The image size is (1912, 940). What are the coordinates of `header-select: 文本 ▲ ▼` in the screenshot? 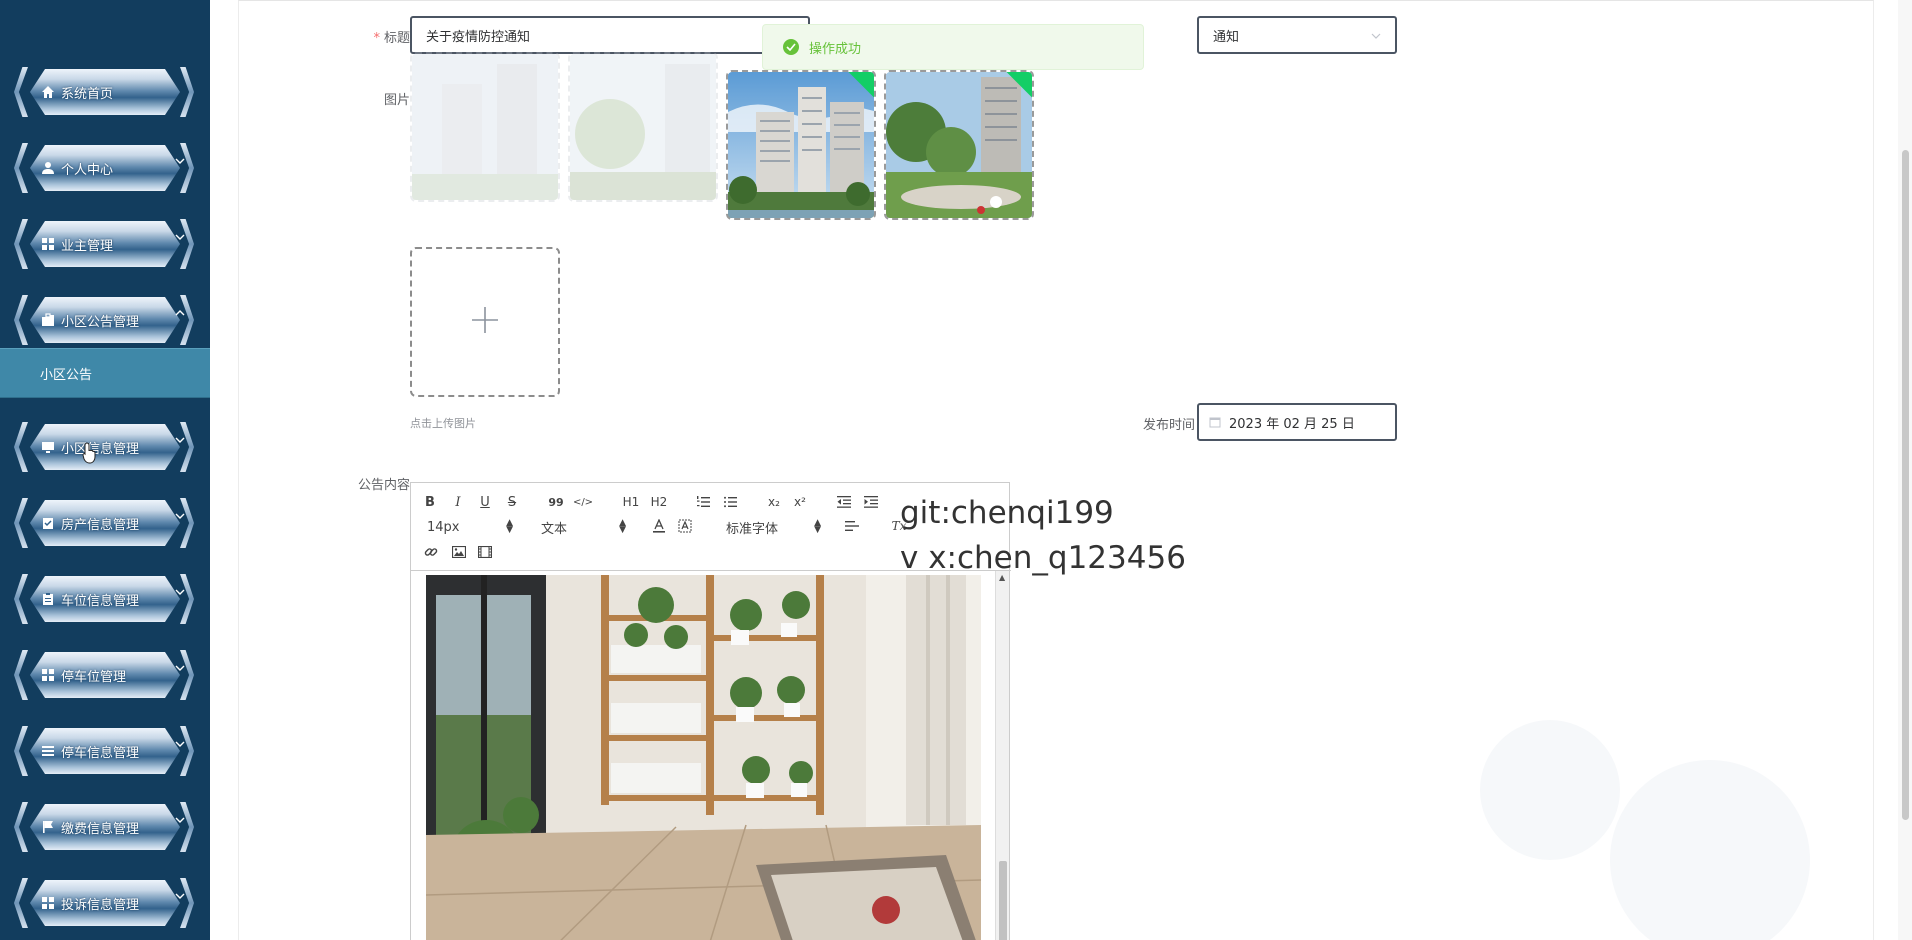 It's located at (583, 527).